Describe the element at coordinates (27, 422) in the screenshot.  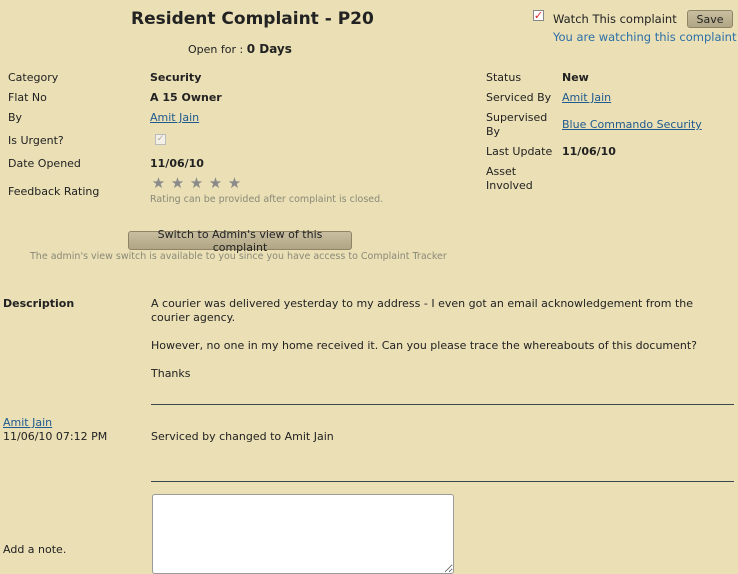
I see `history-author-link: Amit Jain` at that location.